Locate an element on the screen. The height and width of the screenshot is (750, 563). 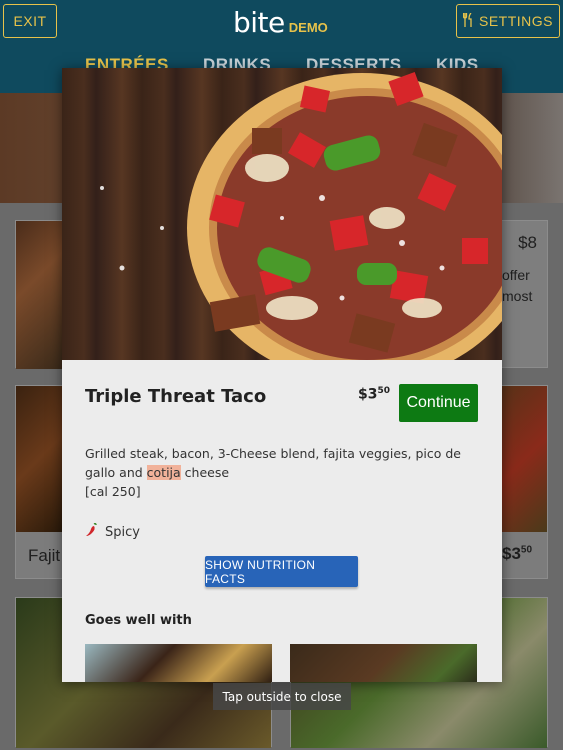
chili-pepper-icon is located at coordinates (91, 531).